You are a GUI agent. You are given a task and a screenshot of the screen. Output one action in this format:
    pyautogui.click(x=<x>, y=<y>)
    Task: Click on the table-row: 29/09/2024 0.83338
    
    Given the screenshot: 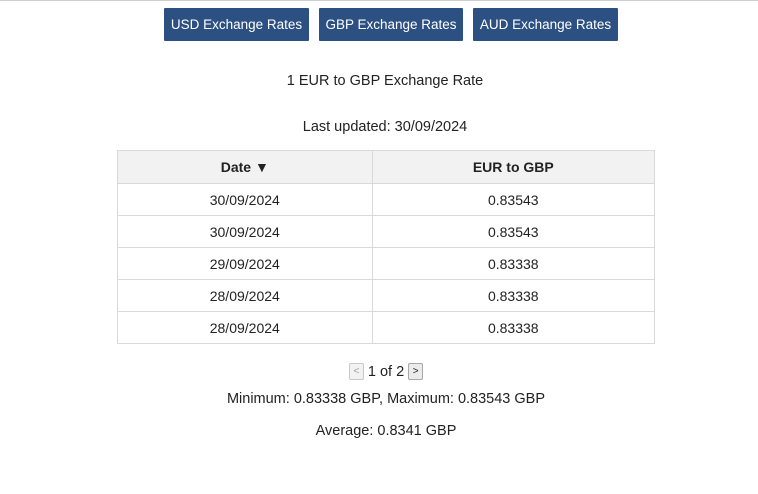 What is the action you would take?
    pyautogui.click(x=386, y=263)
    